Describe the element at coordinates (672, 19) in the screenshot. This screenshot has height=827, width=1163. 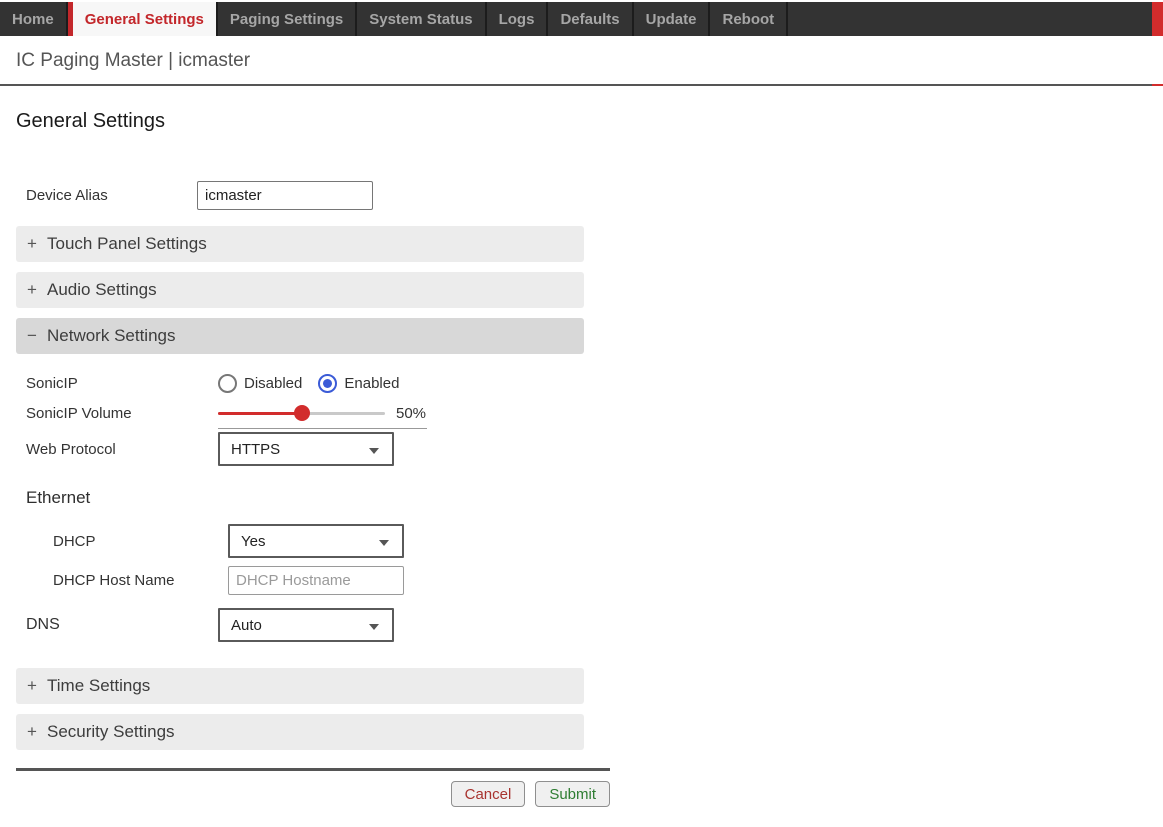
I see `tab-update: Update` at that location.